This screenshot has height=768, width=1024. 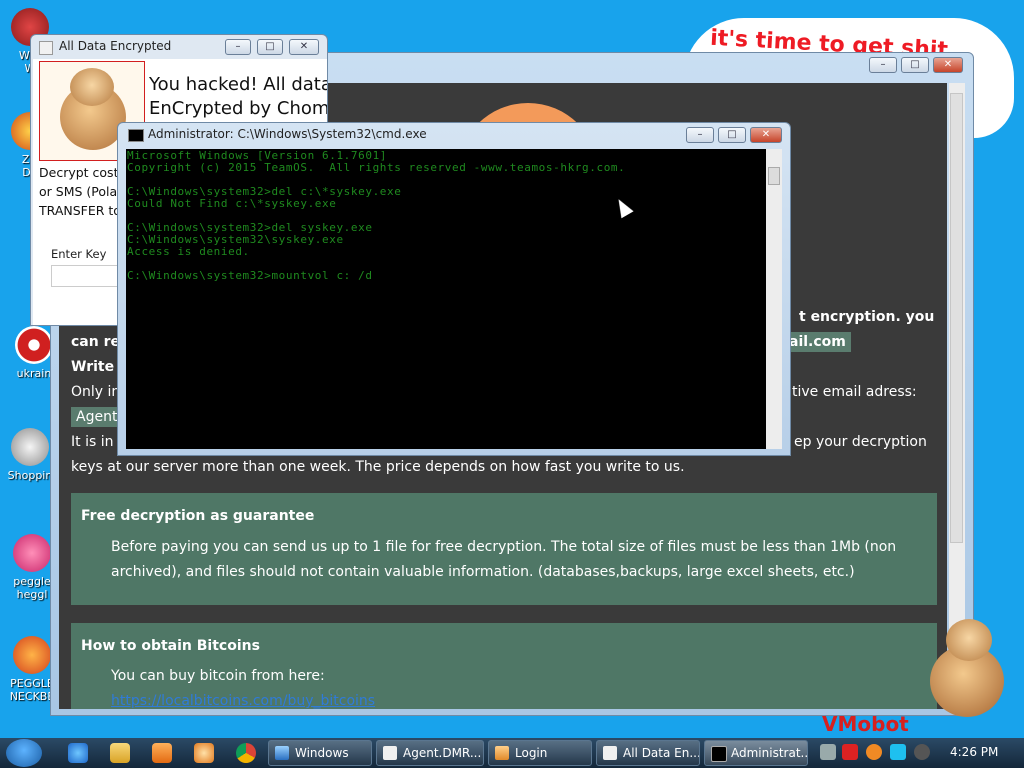 I want to click on media-player-icon, so click(x=162, y=753).